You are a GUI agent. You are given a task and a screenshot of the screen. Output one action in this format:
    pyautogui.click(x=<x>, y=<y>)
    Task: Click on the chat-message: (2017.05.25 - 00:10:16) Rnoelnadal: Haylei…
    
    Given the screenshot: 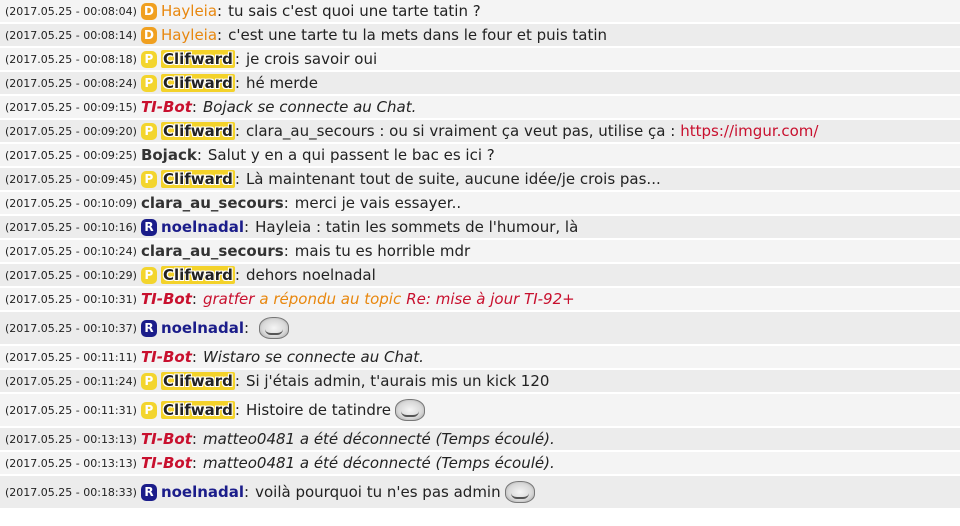 What is the action you would take?
    pyautogui.click(x=480, y=228)
    